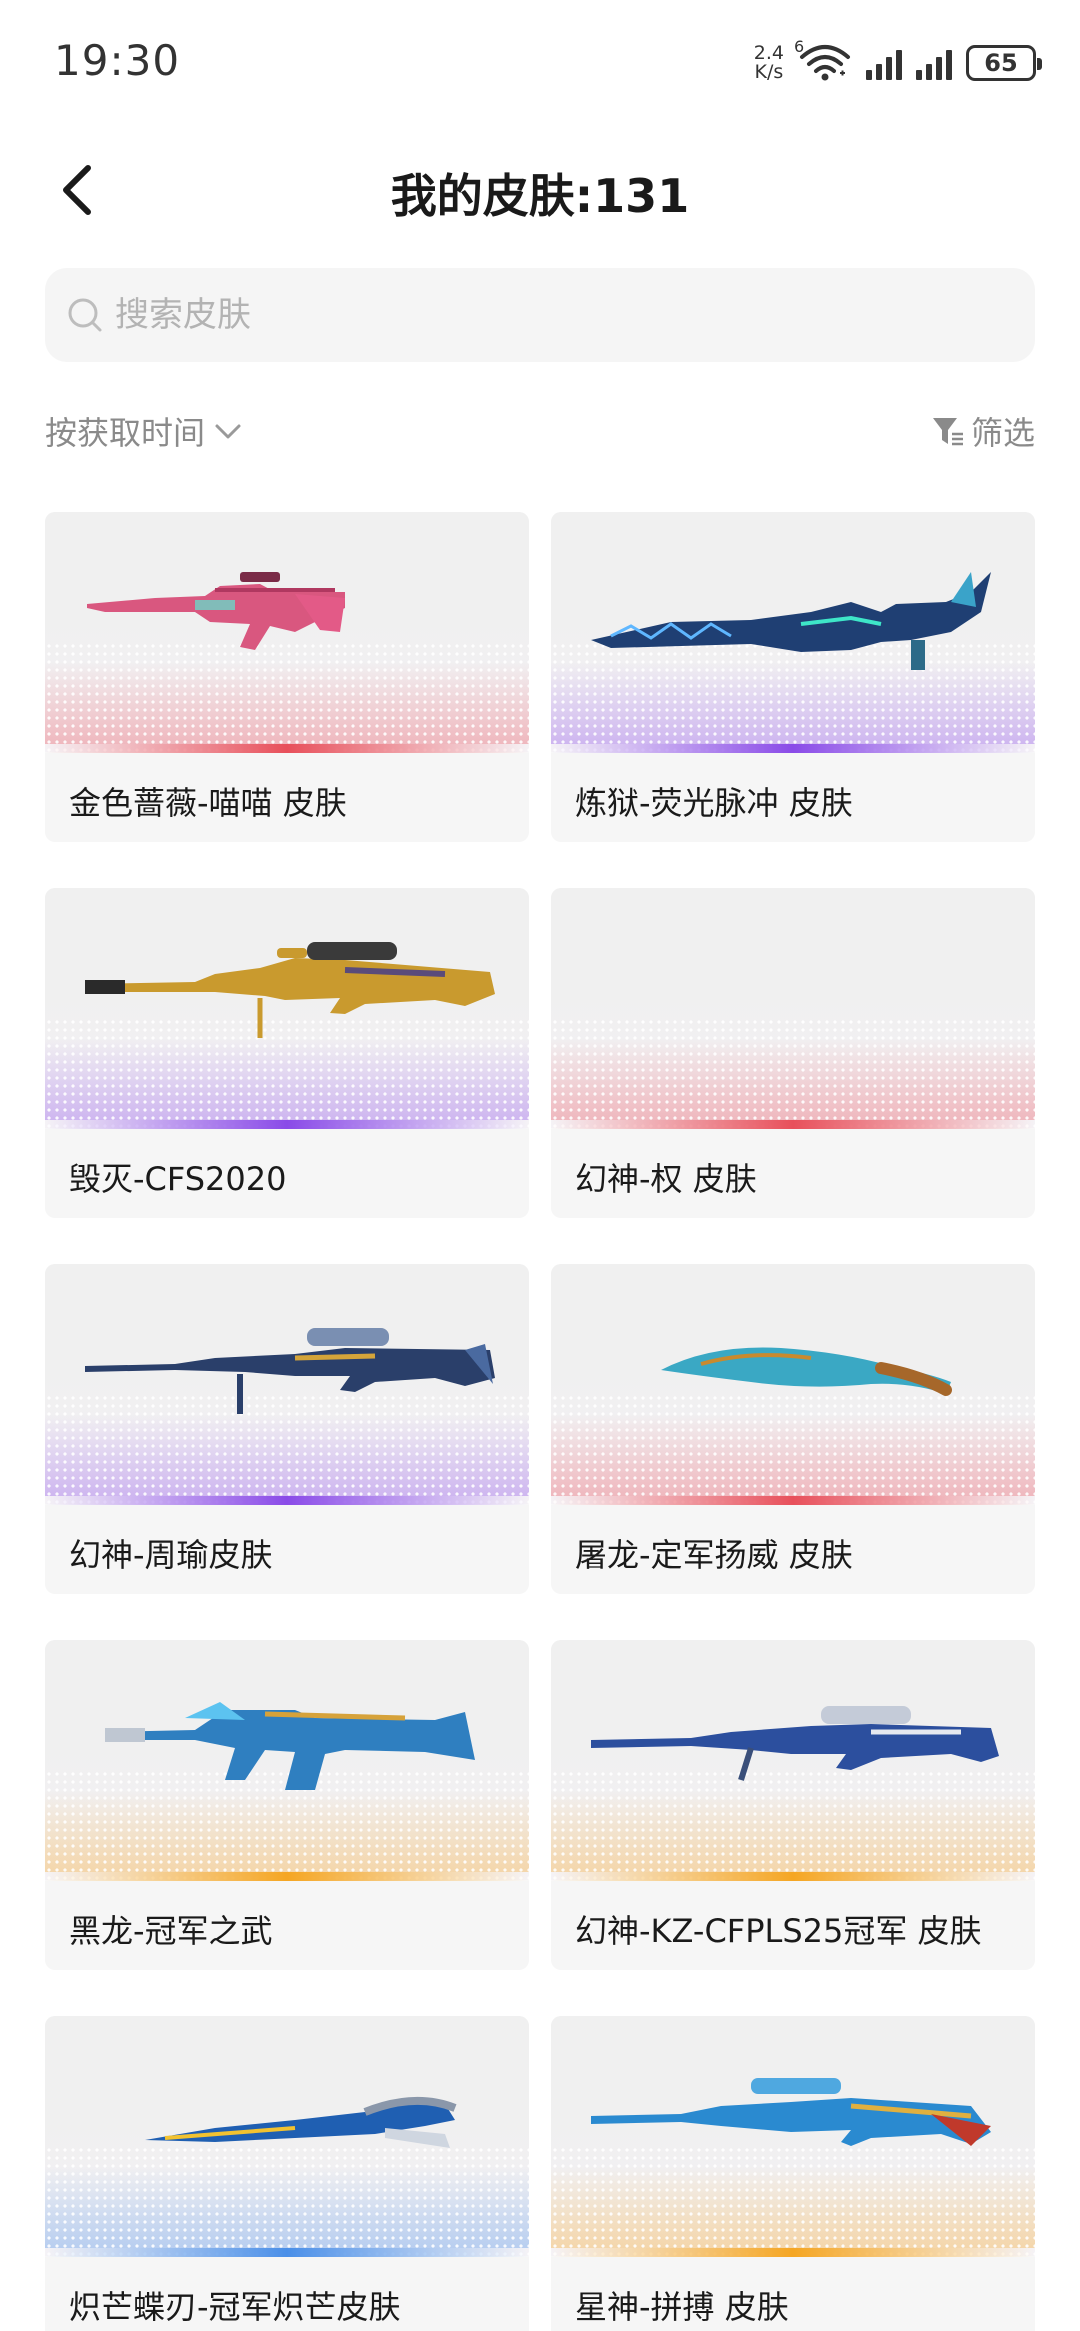  I want to click on skin-card: 金色蔷薇-喵喵 皮肤, so click(287, 677).